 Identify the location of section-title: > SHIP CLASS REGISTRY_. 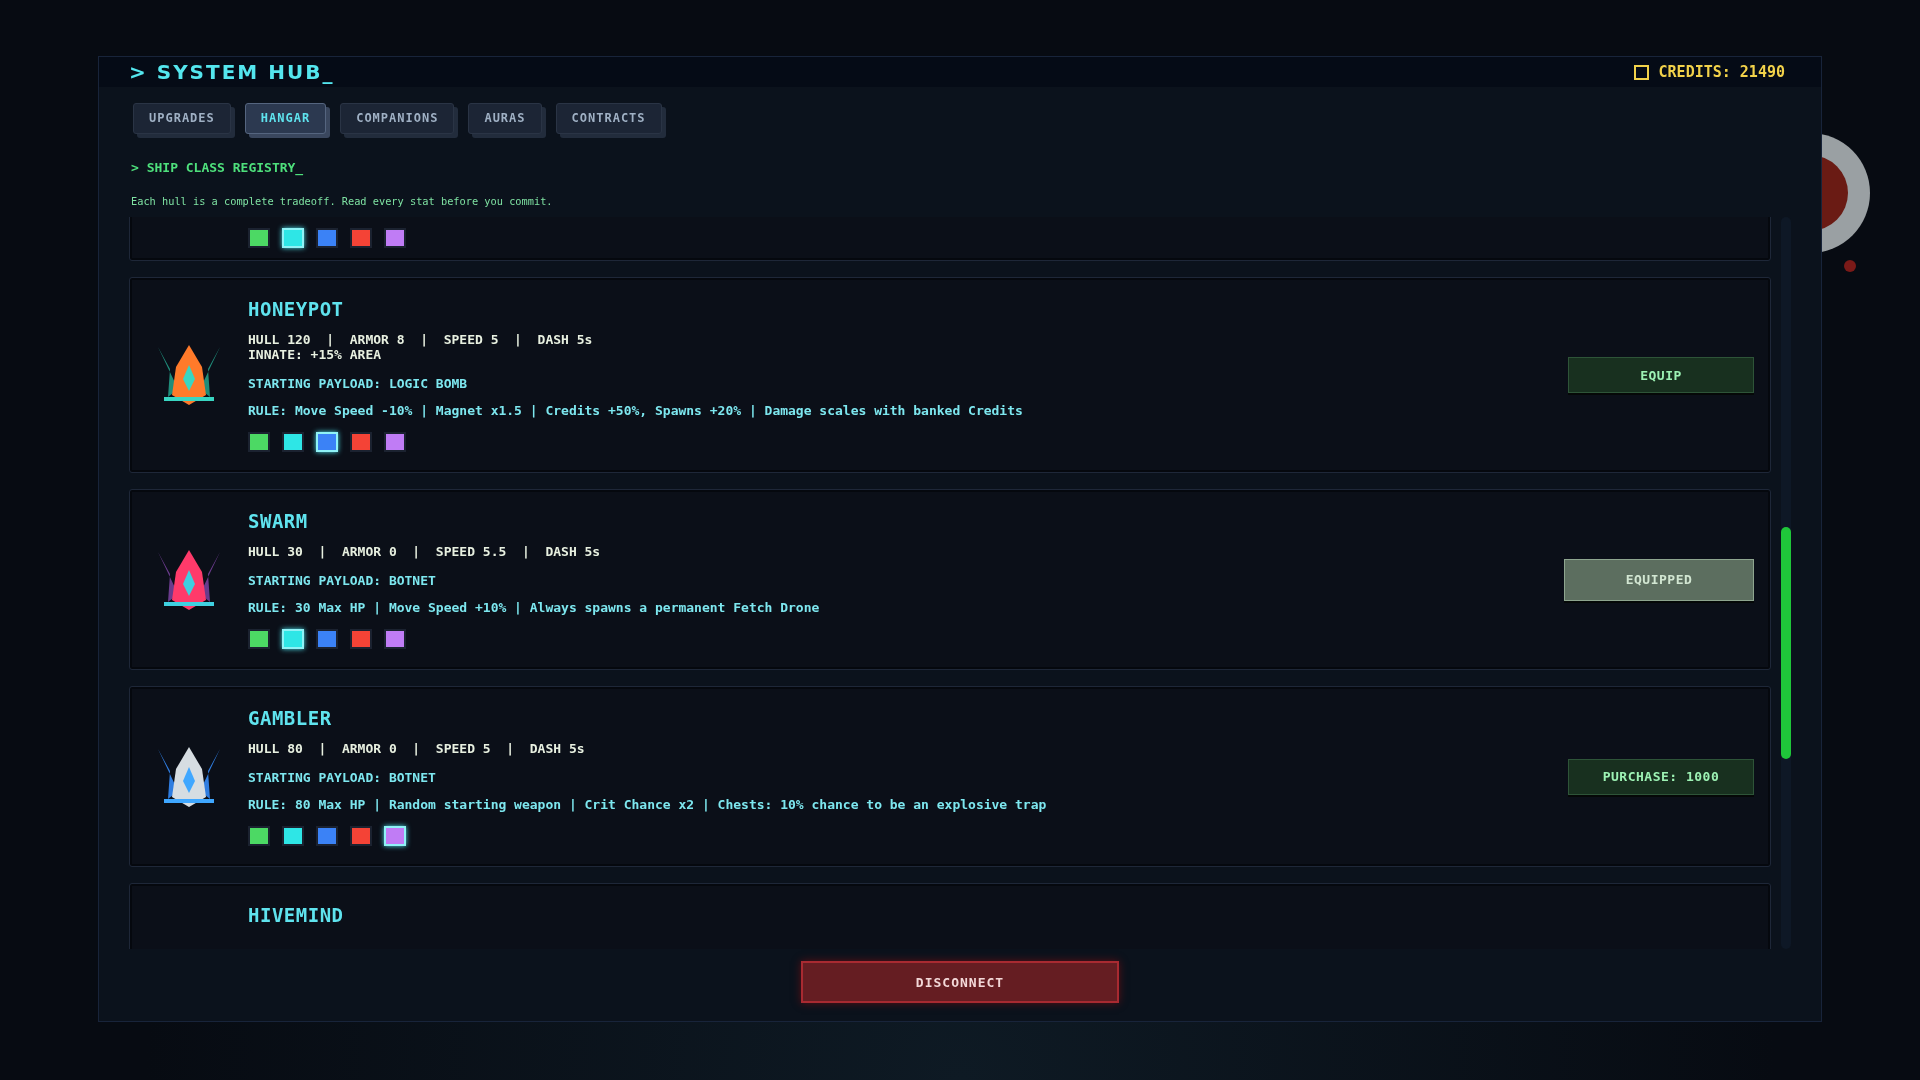
(217, 167).